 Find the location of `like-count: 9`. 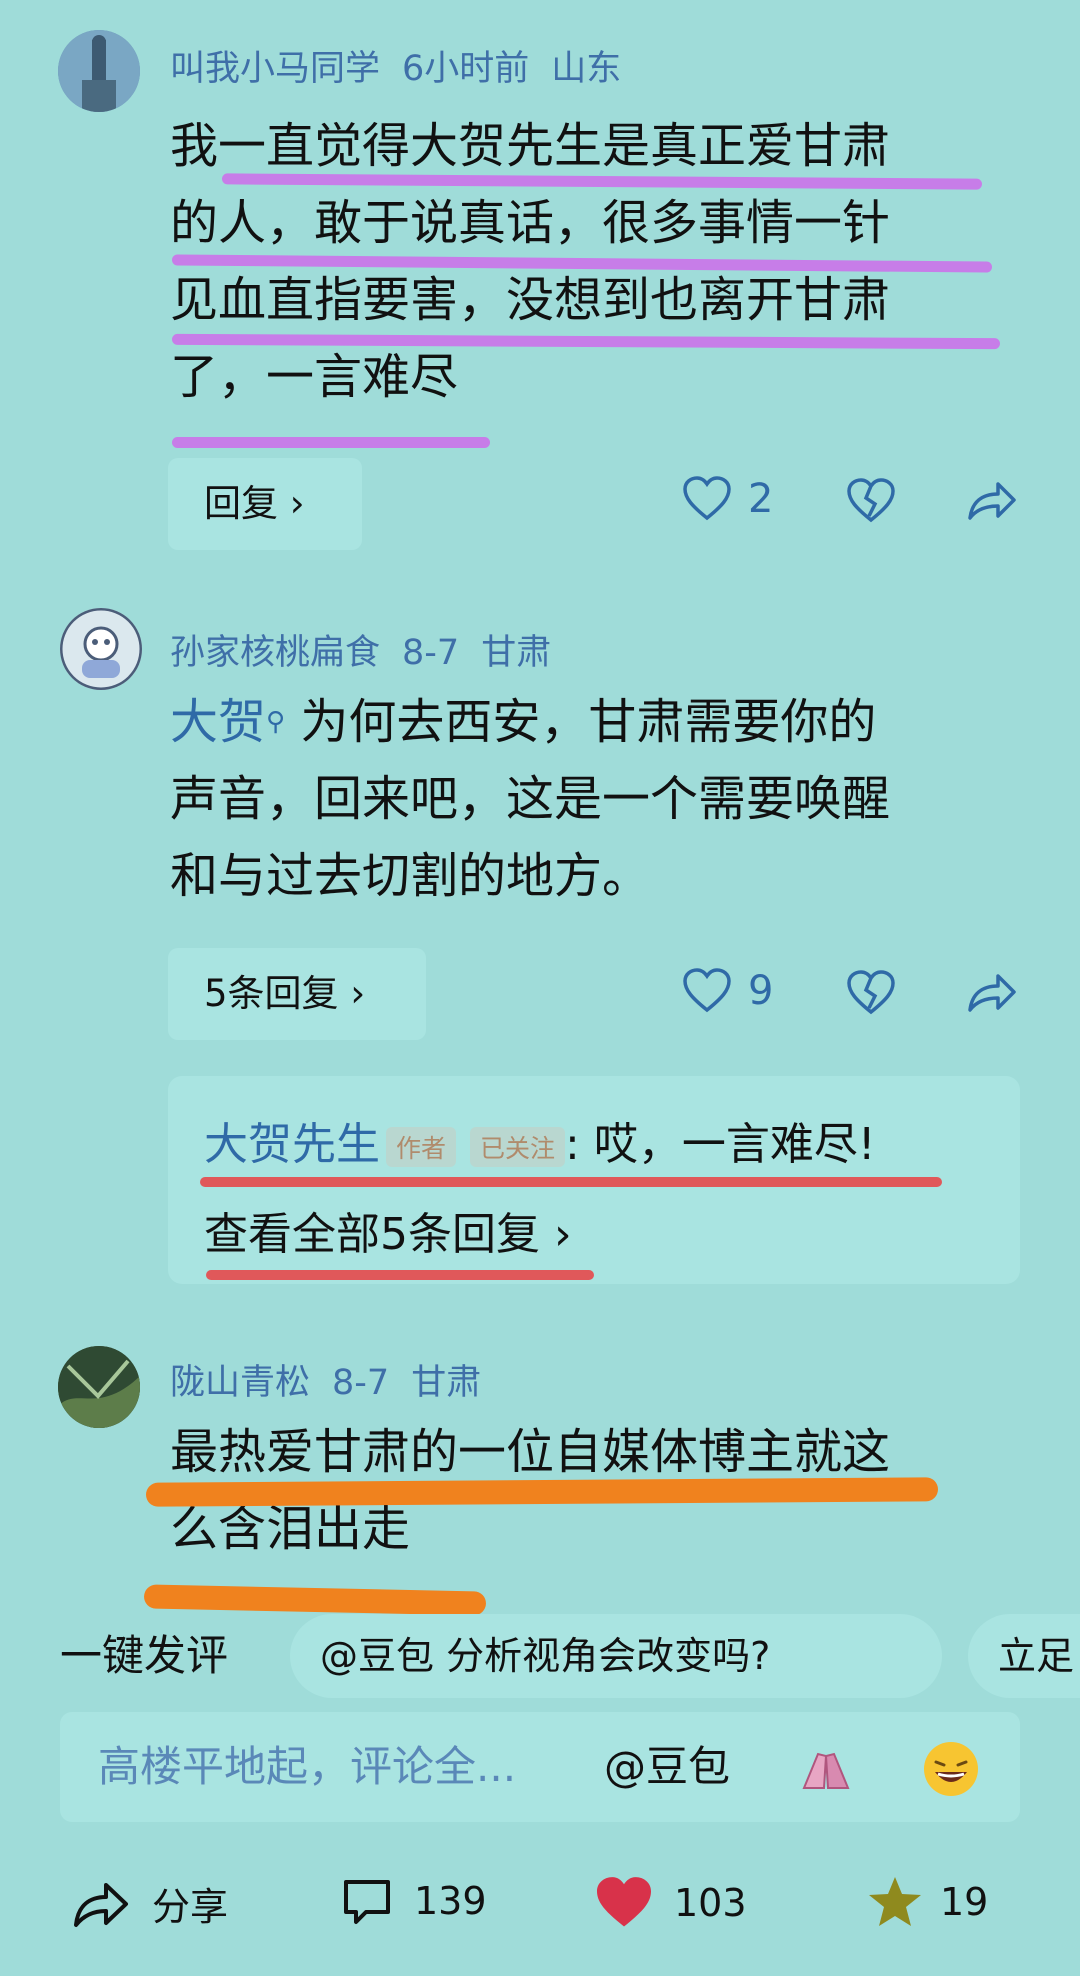

like-count: 9 is located at coordinates (761, 991).